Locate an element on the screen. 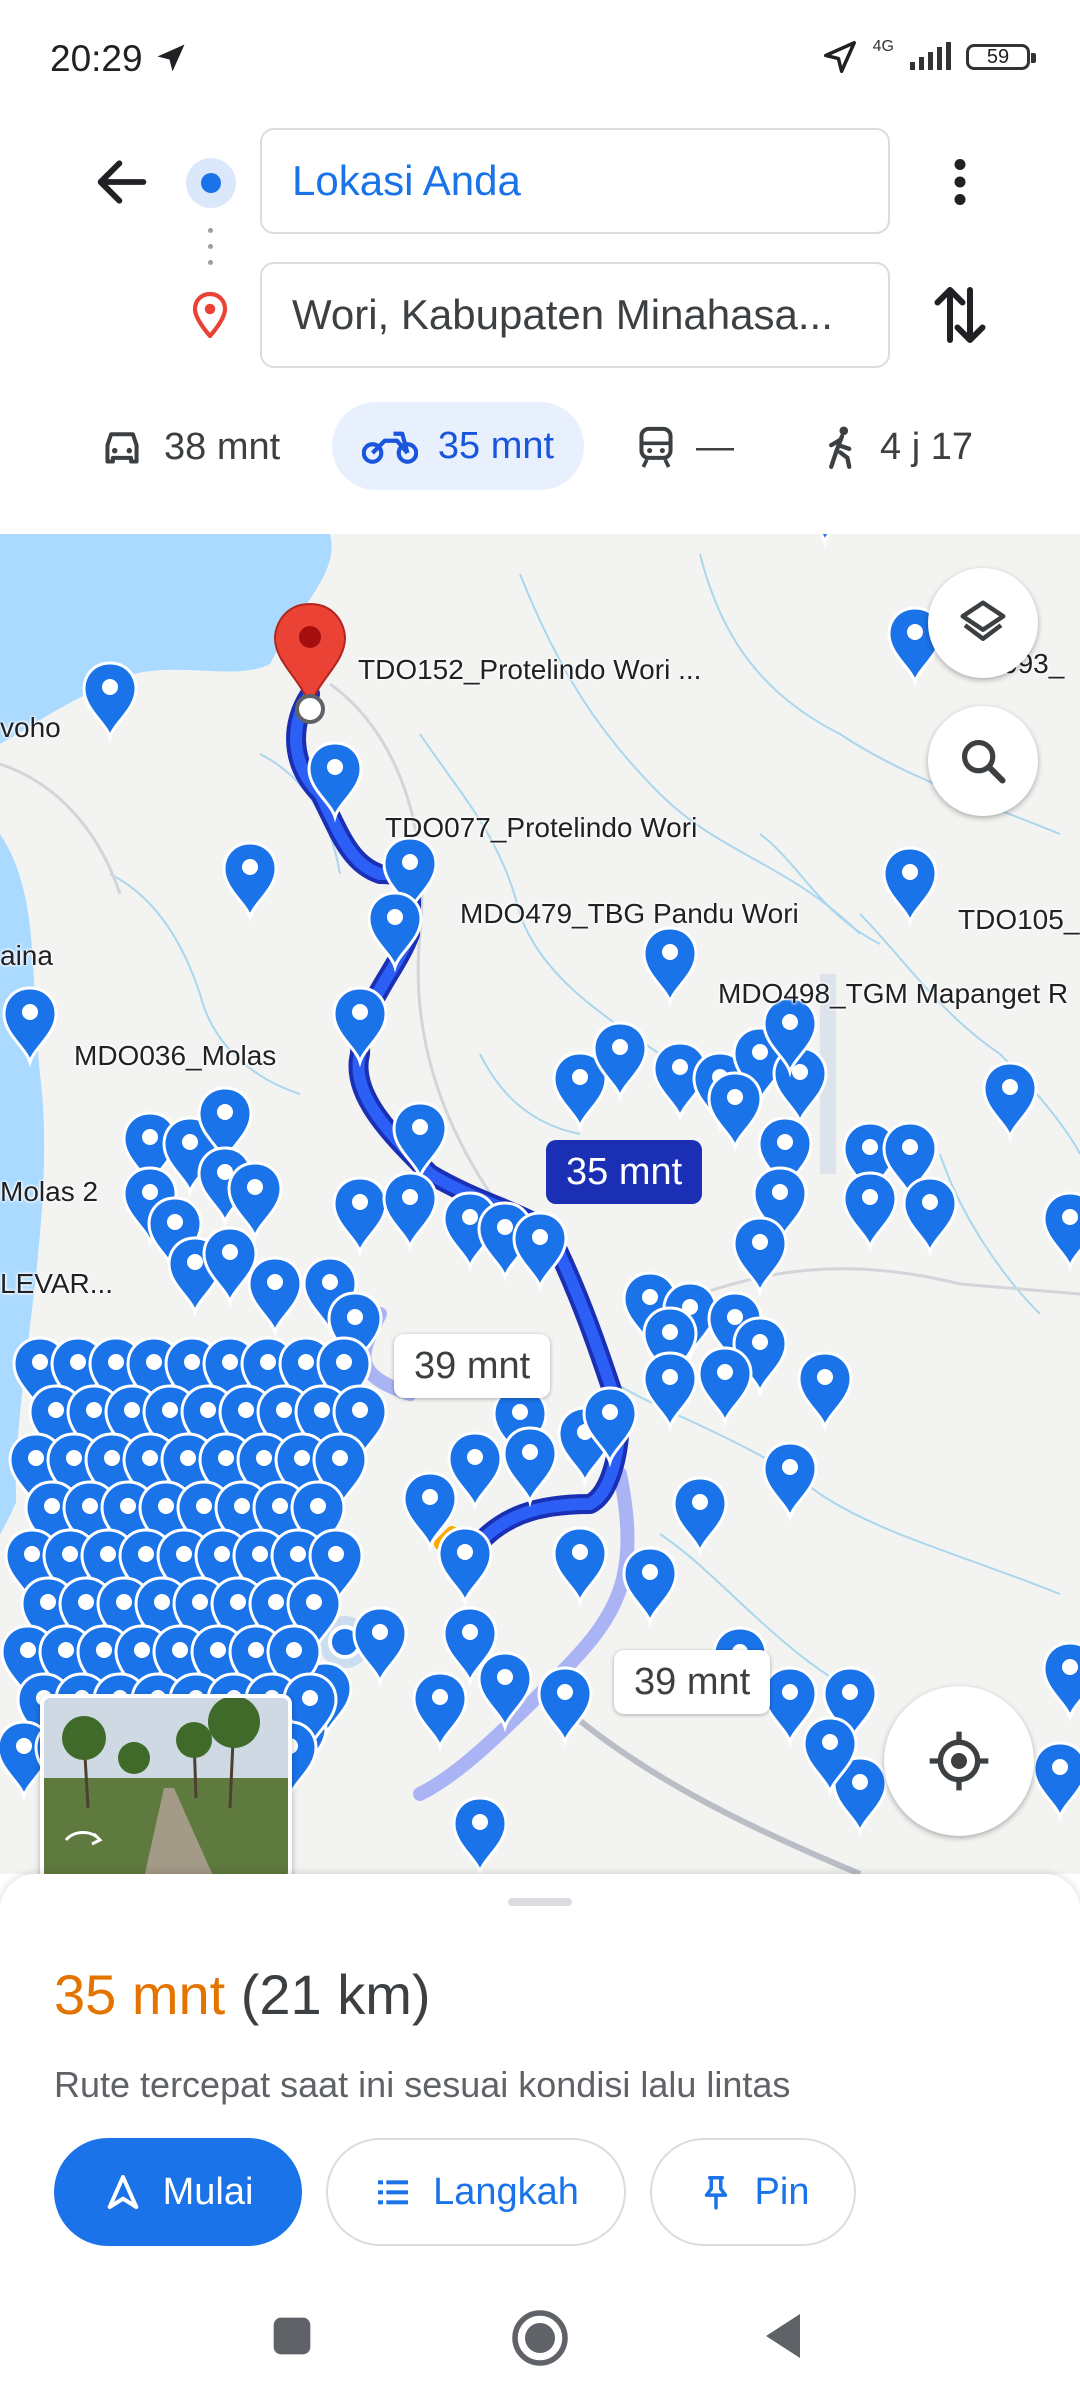 This screenshot has width=1080, height=2400. car-icon is located at coordinates (122, 448).